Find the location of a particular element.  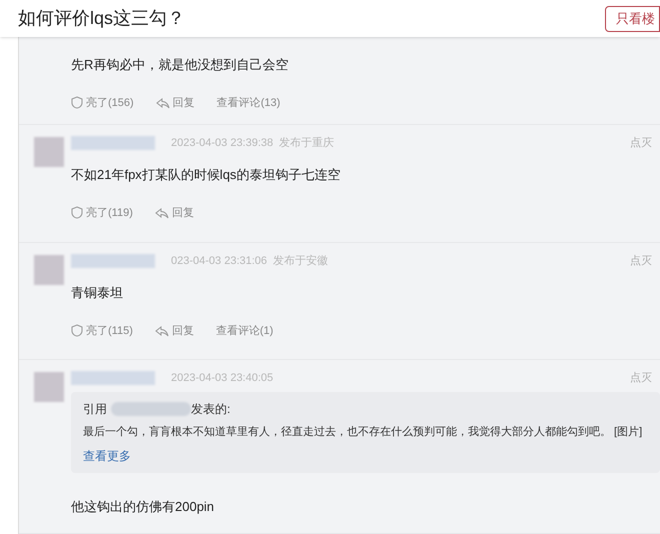

like-button: 亮了(156) is located at coordinates (102, 102).